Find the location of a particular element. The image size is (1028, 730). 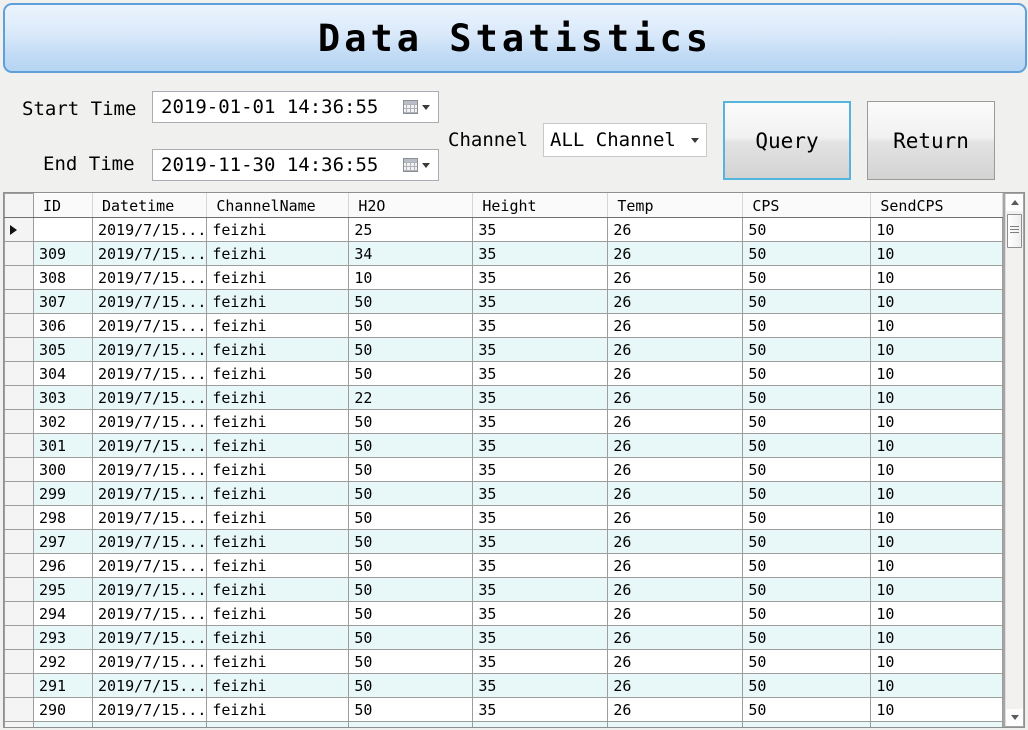

cell-id: 292 is located at coordinates (63, 661).